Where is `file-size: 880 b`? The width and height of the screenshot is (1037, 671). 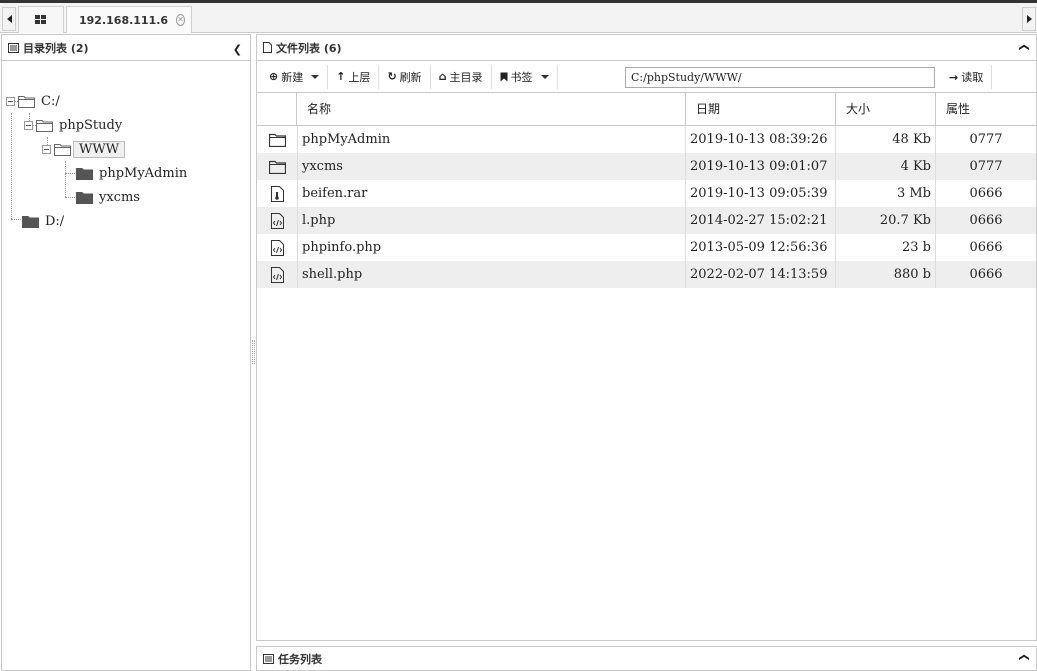 file-size: 880 b is located at coordinates (886, 274).